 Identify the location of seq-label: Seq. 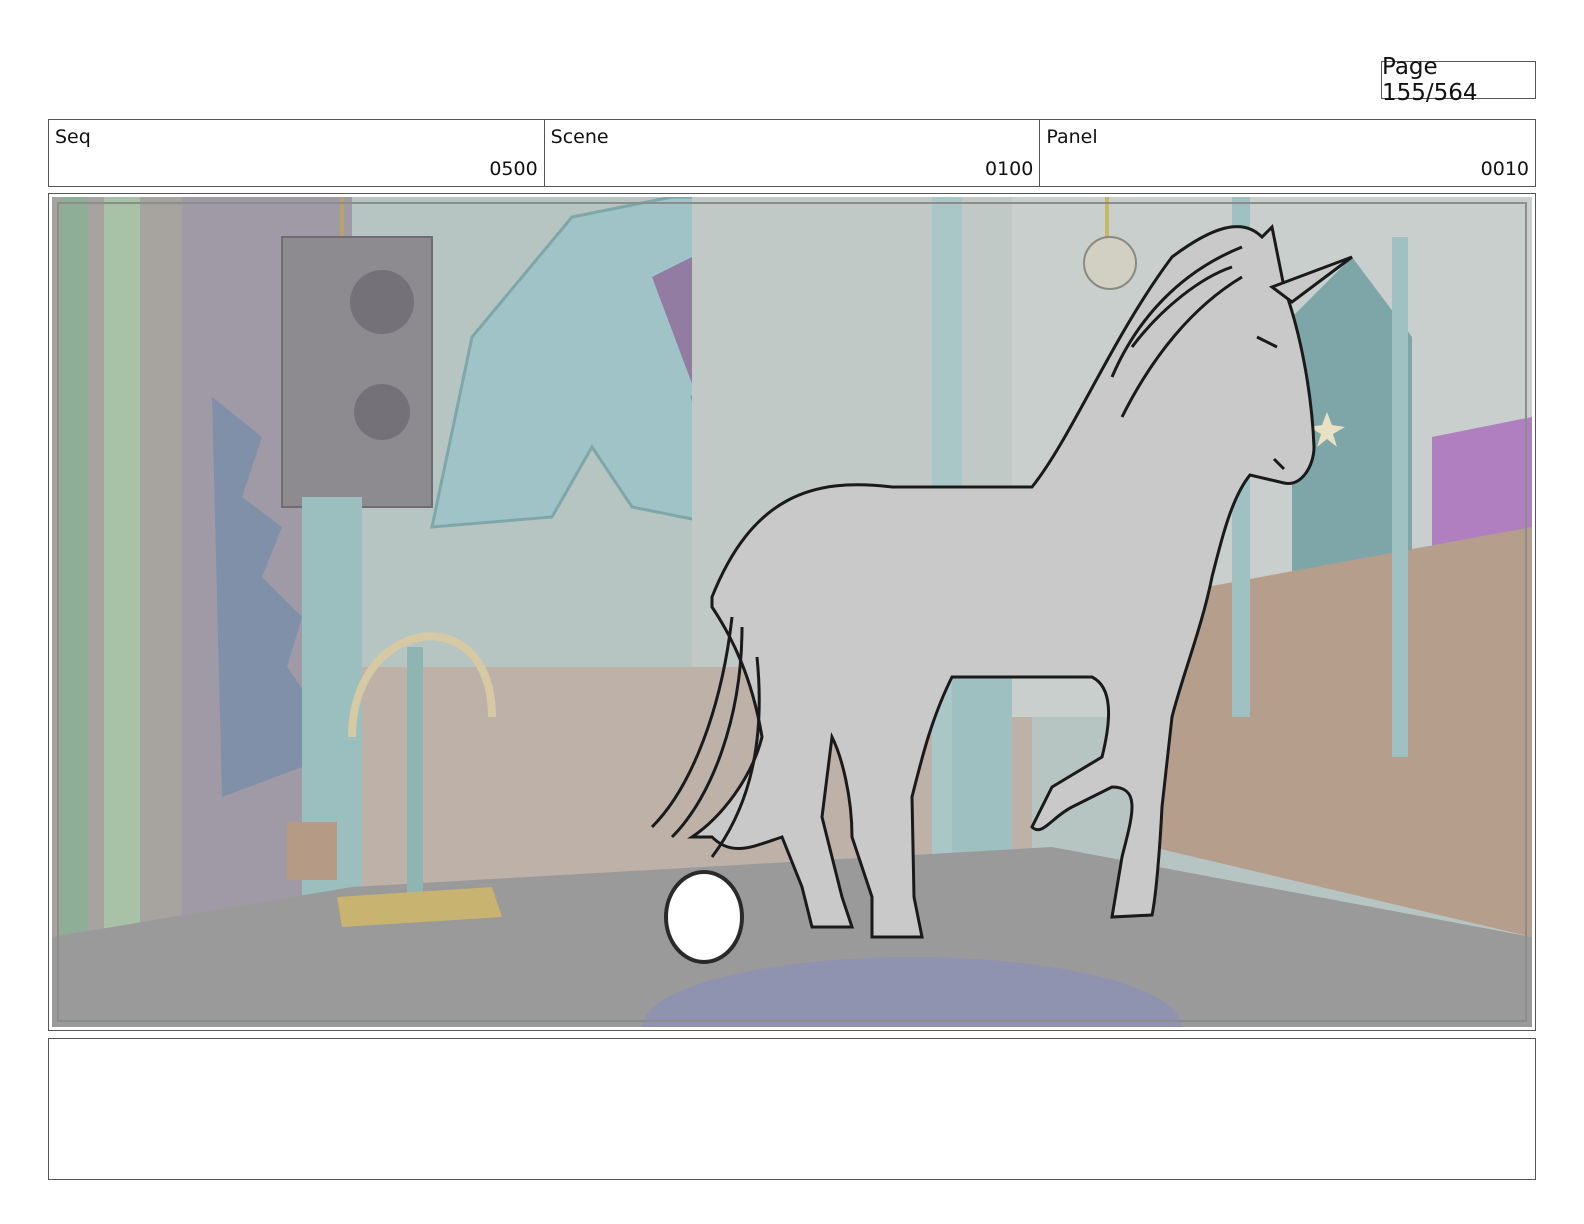
(73, 137).